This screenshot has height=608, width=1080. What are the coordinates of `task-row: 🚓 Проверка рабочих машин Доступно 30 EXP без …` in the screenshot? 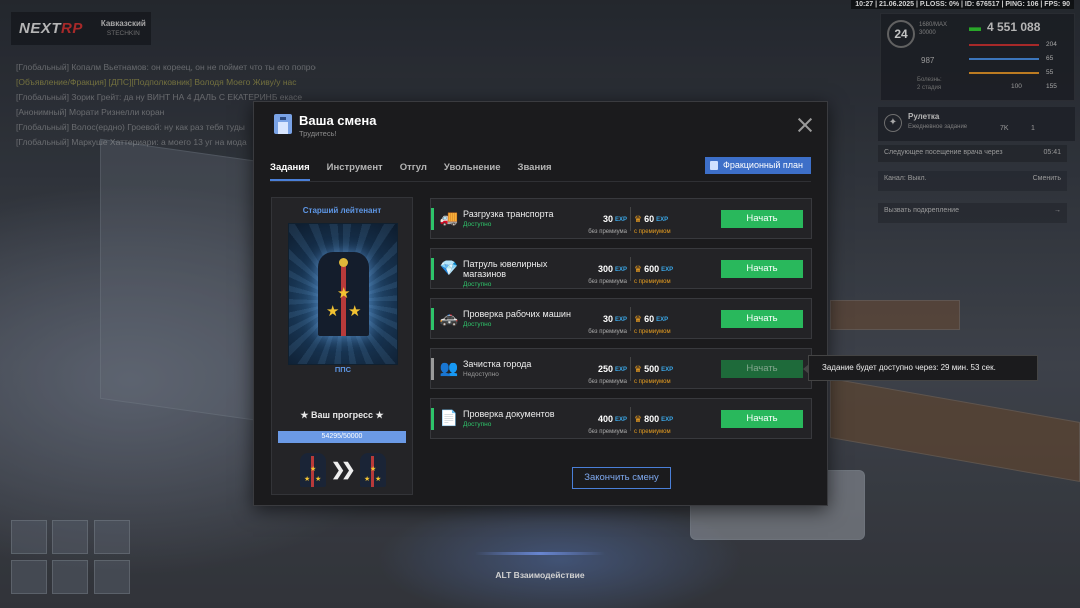 It's located at (621, 318).